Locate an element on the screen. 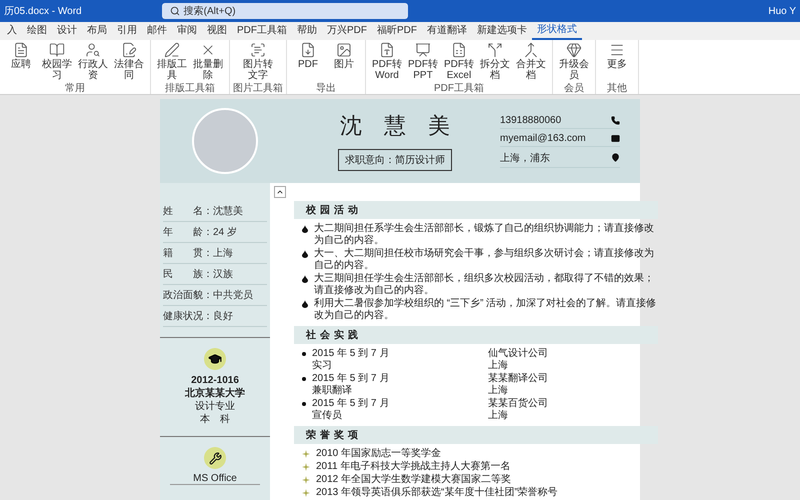  contact-text: 上海，浦东 is located at coordinates (525, 158).